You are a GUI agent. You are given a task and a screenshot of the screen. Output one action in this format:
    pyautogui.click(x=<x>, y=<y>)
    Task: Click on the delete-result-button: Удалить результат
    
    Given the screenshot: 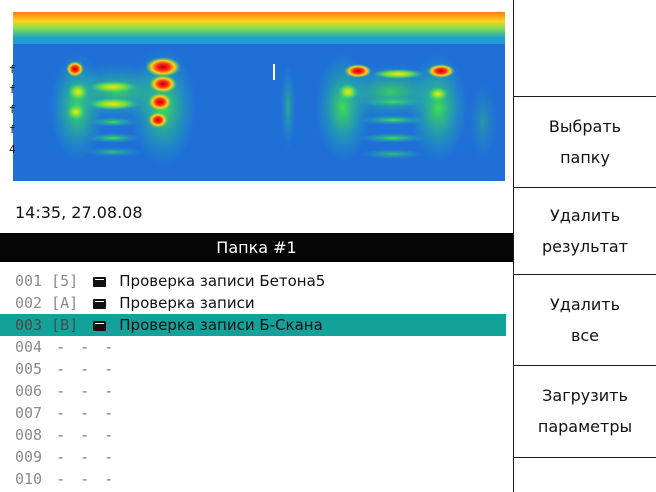 What is the action you would take?
    pyautogui.click(x=585, y=231)
    